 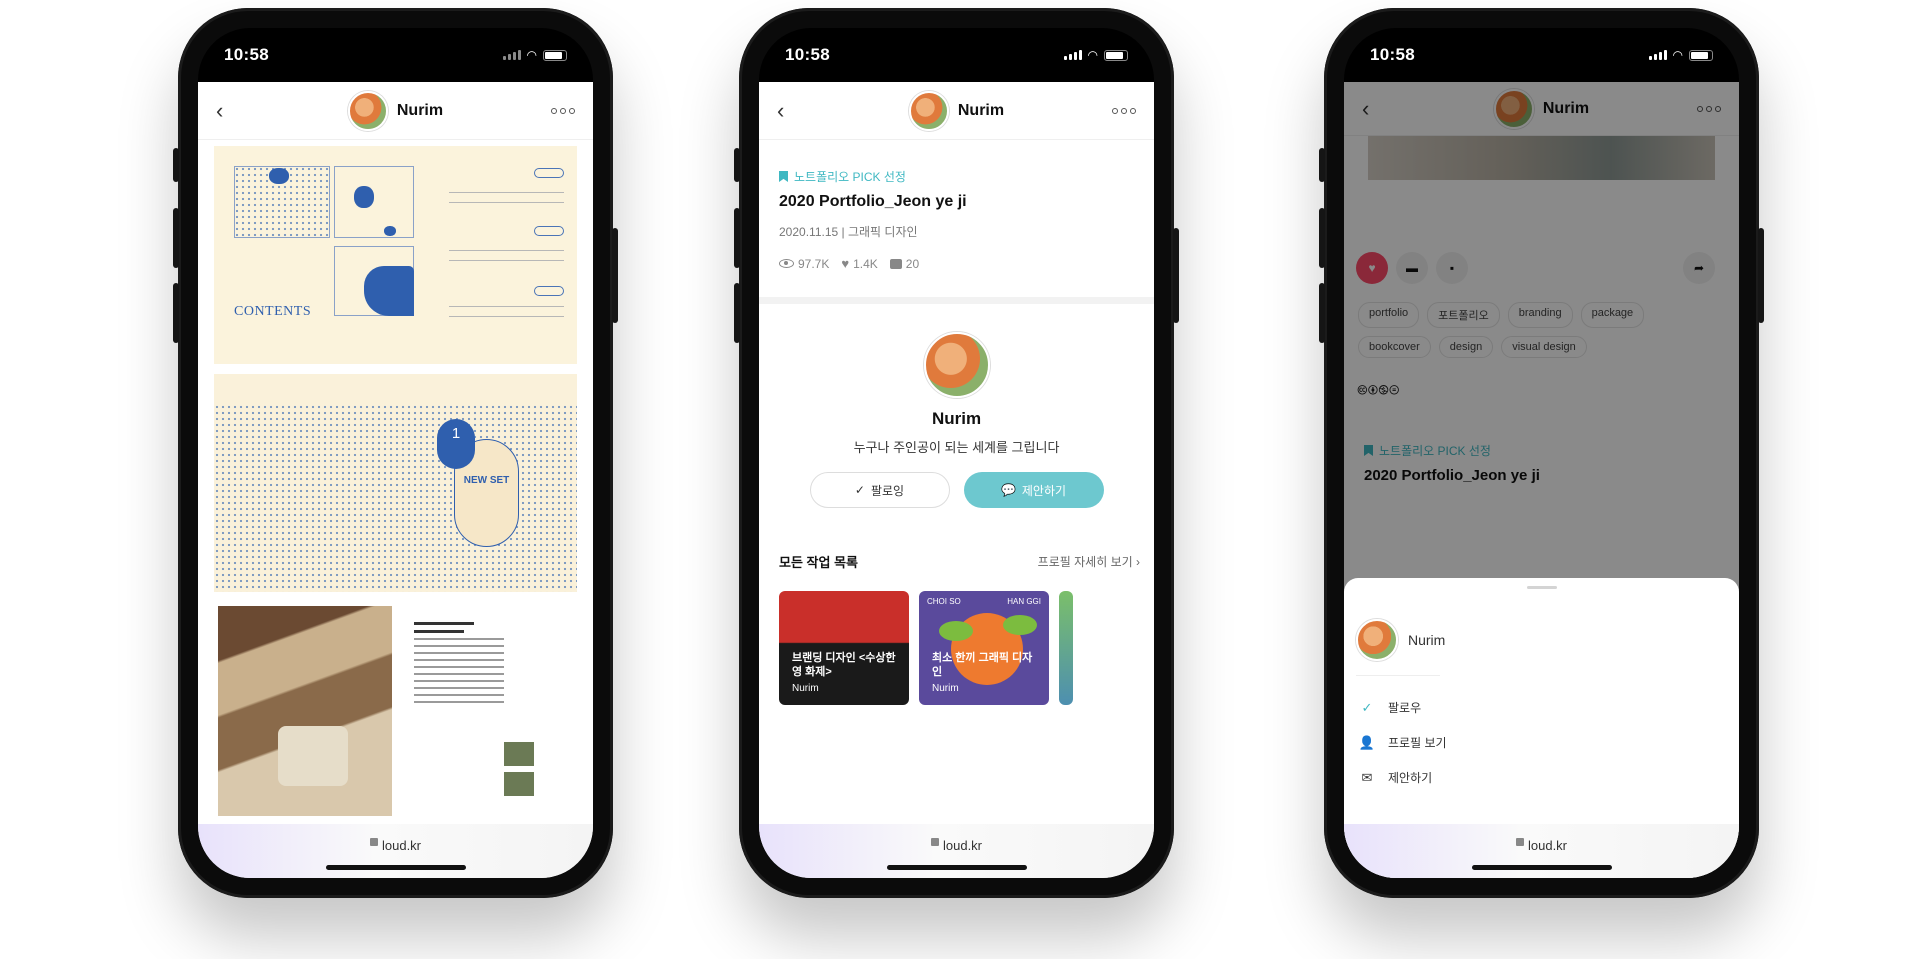 What do you see at coordinates (966, 263) in the screenshot?
I see `post-stats: 97.7K ♥ 1.4K 20` at bounding box center [966, 263].